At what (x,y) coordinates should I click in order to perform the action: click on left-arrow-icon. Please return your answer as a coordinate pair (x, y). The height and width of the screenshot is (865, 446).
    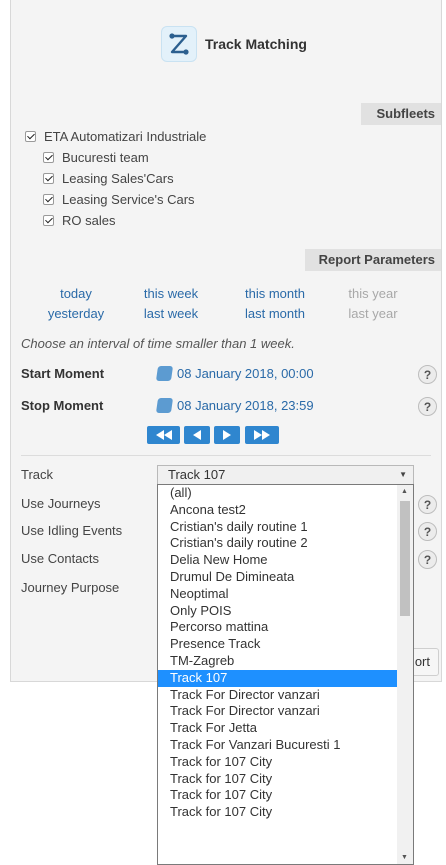
    Looking at the image, I should click on (197, 435).